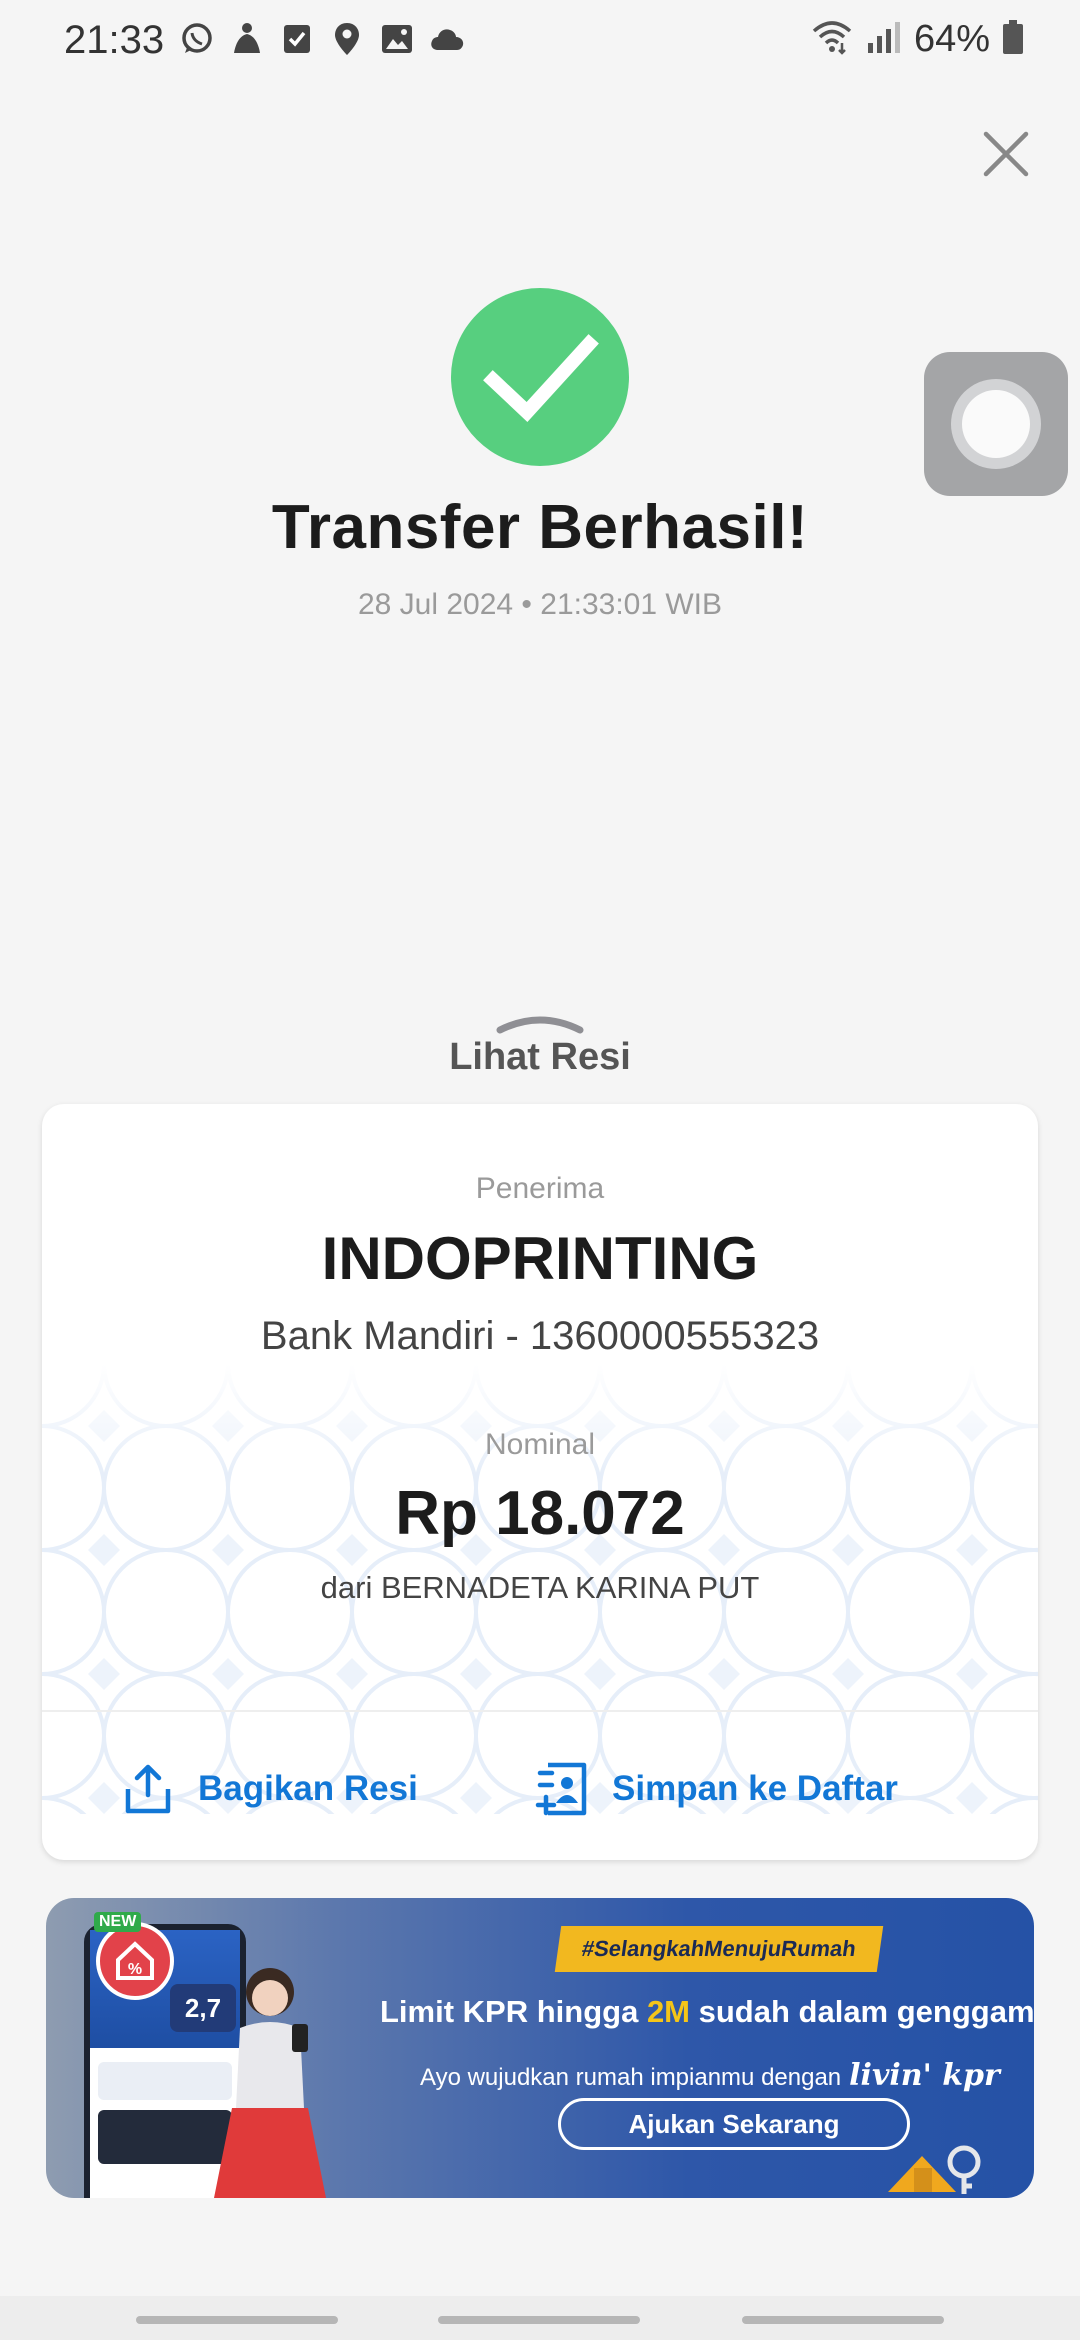 This screenshot has height=2340, width=1080. I want to click on apply-now-button: Ajukan Sekarang, so click(734, 2124).